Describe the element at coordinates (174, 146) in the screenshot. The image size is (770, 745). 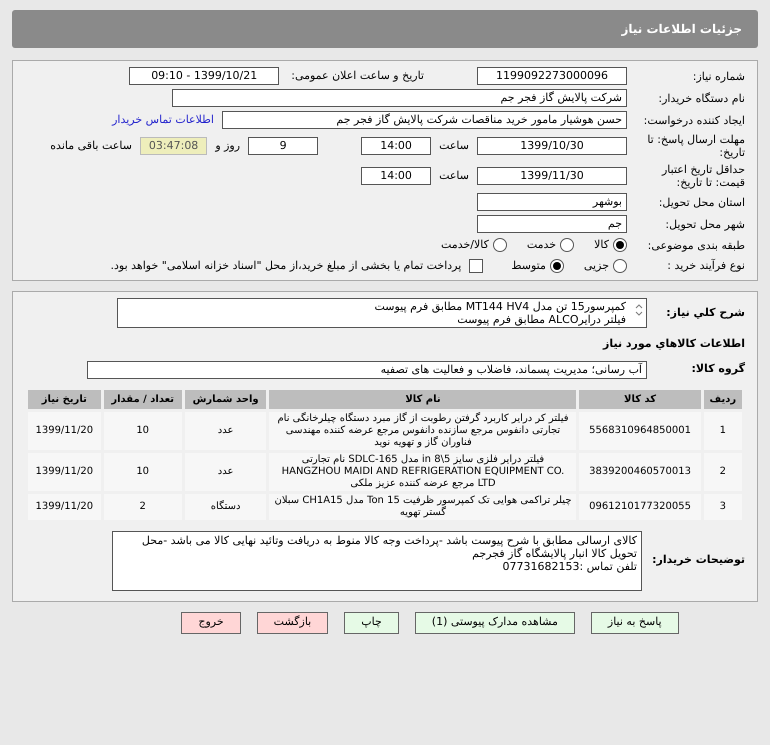
I see `remaining-time: 03:47:08` at that location.